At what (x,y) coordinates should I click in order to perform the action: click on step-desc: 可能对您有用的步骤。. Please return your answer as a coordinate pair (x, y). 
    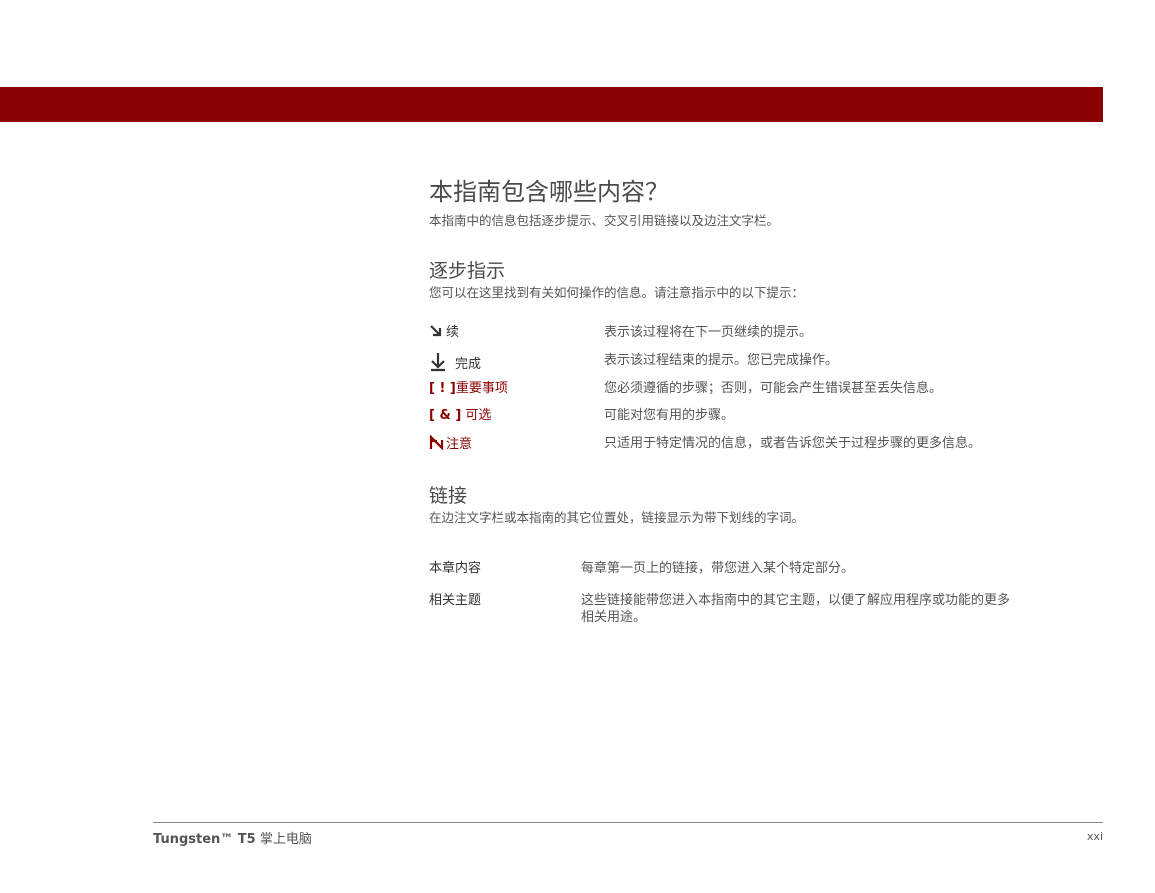
    Looking at the image, I should click on (669, 415).